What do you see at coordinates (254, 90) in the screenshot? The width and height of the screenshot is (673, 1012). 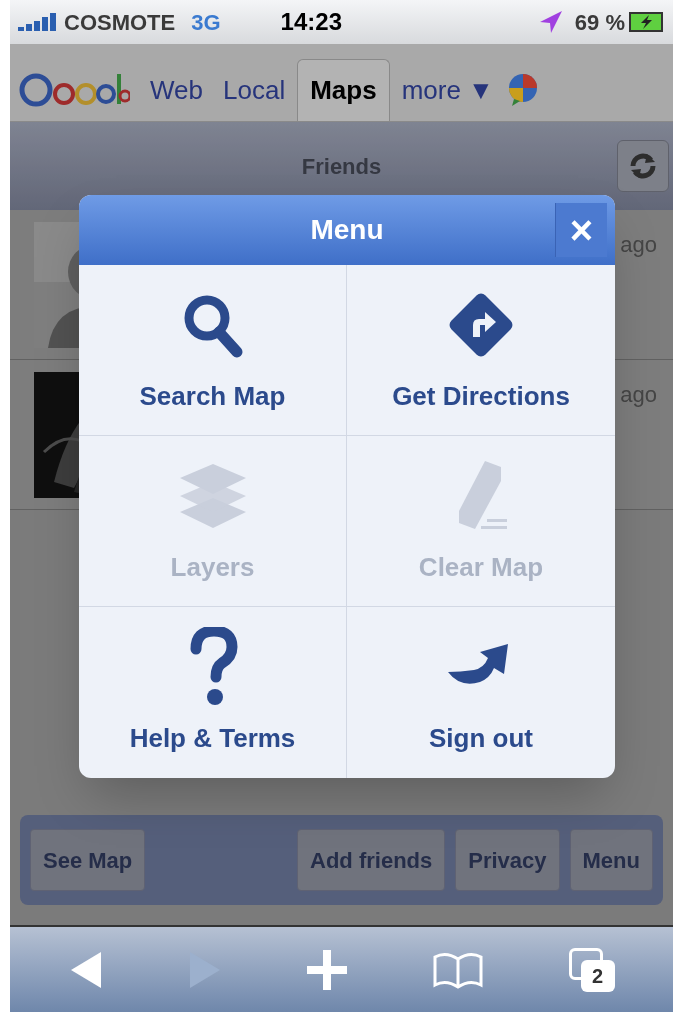 I see `nav-tab: Local` at bounding box center [254, 90].